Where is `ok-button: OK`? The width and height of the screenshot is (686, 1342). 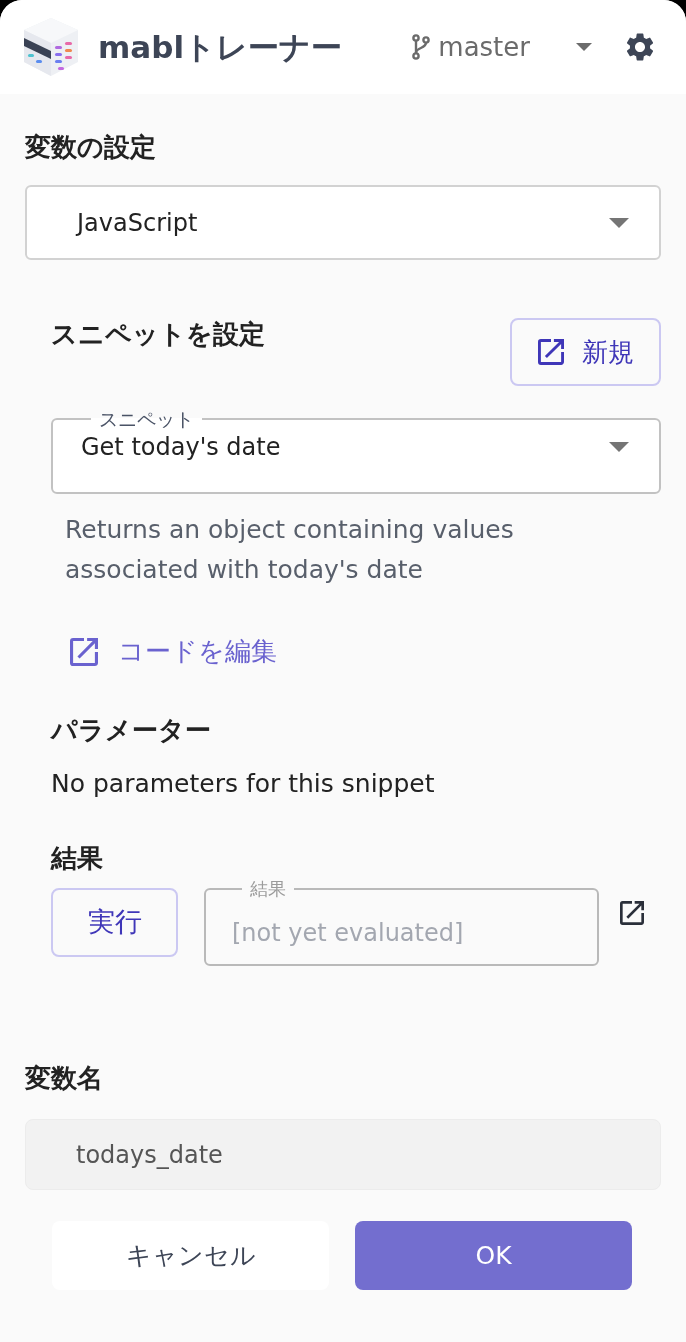 ok-button: OK is located at coordinates (493, 1255).